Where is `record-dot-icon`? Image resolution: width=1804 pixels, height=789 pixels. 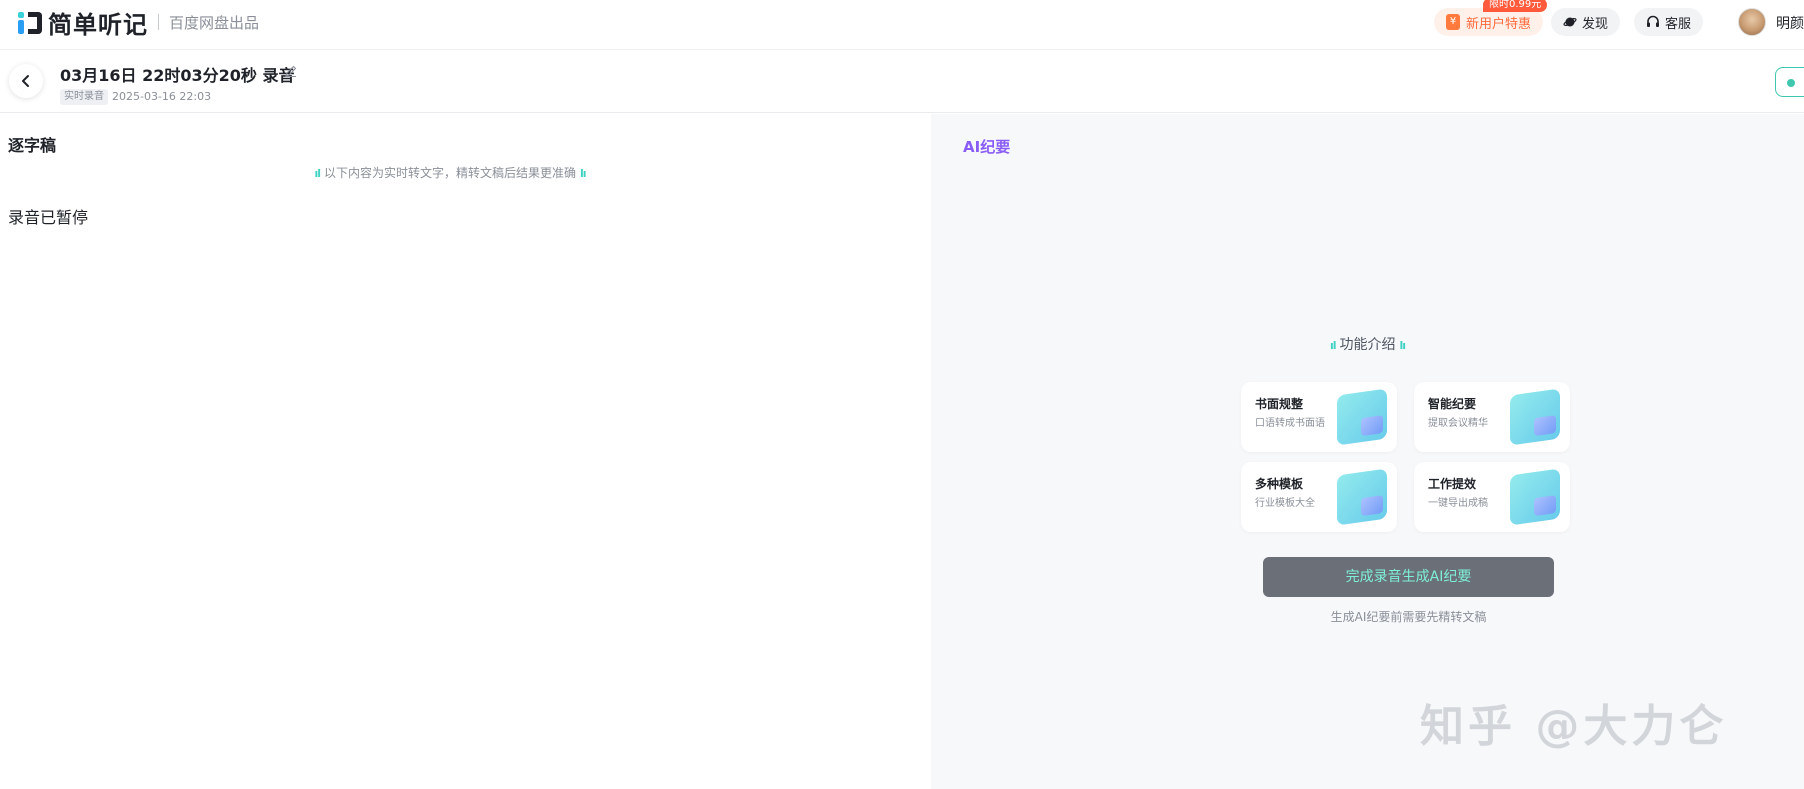 record-dot-icon is located at coordinates (1791, 83).